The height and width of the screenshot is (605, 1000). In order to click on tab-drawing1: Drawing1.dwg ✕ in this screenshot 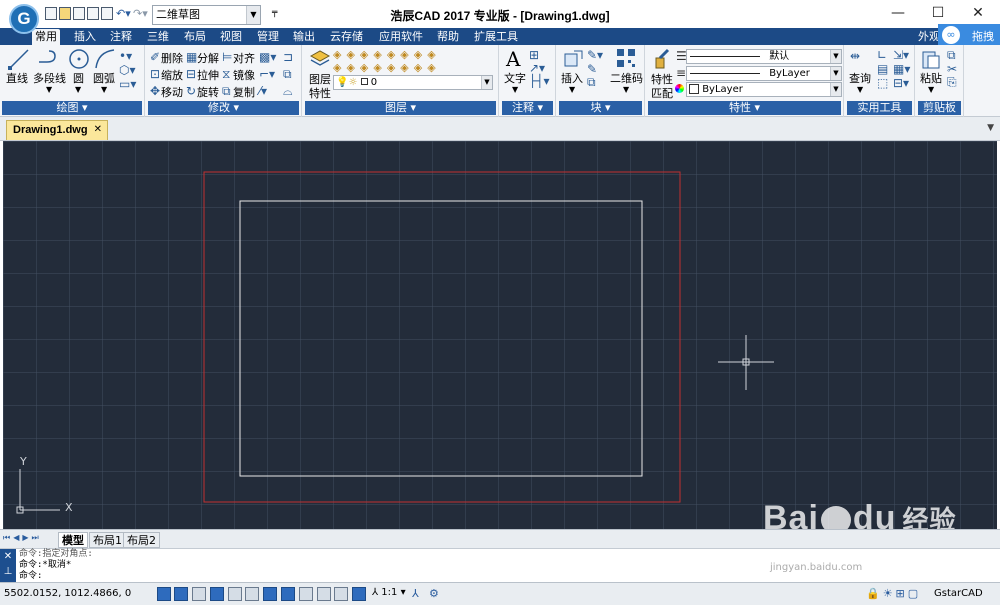, I will do `click(57, 130)`.